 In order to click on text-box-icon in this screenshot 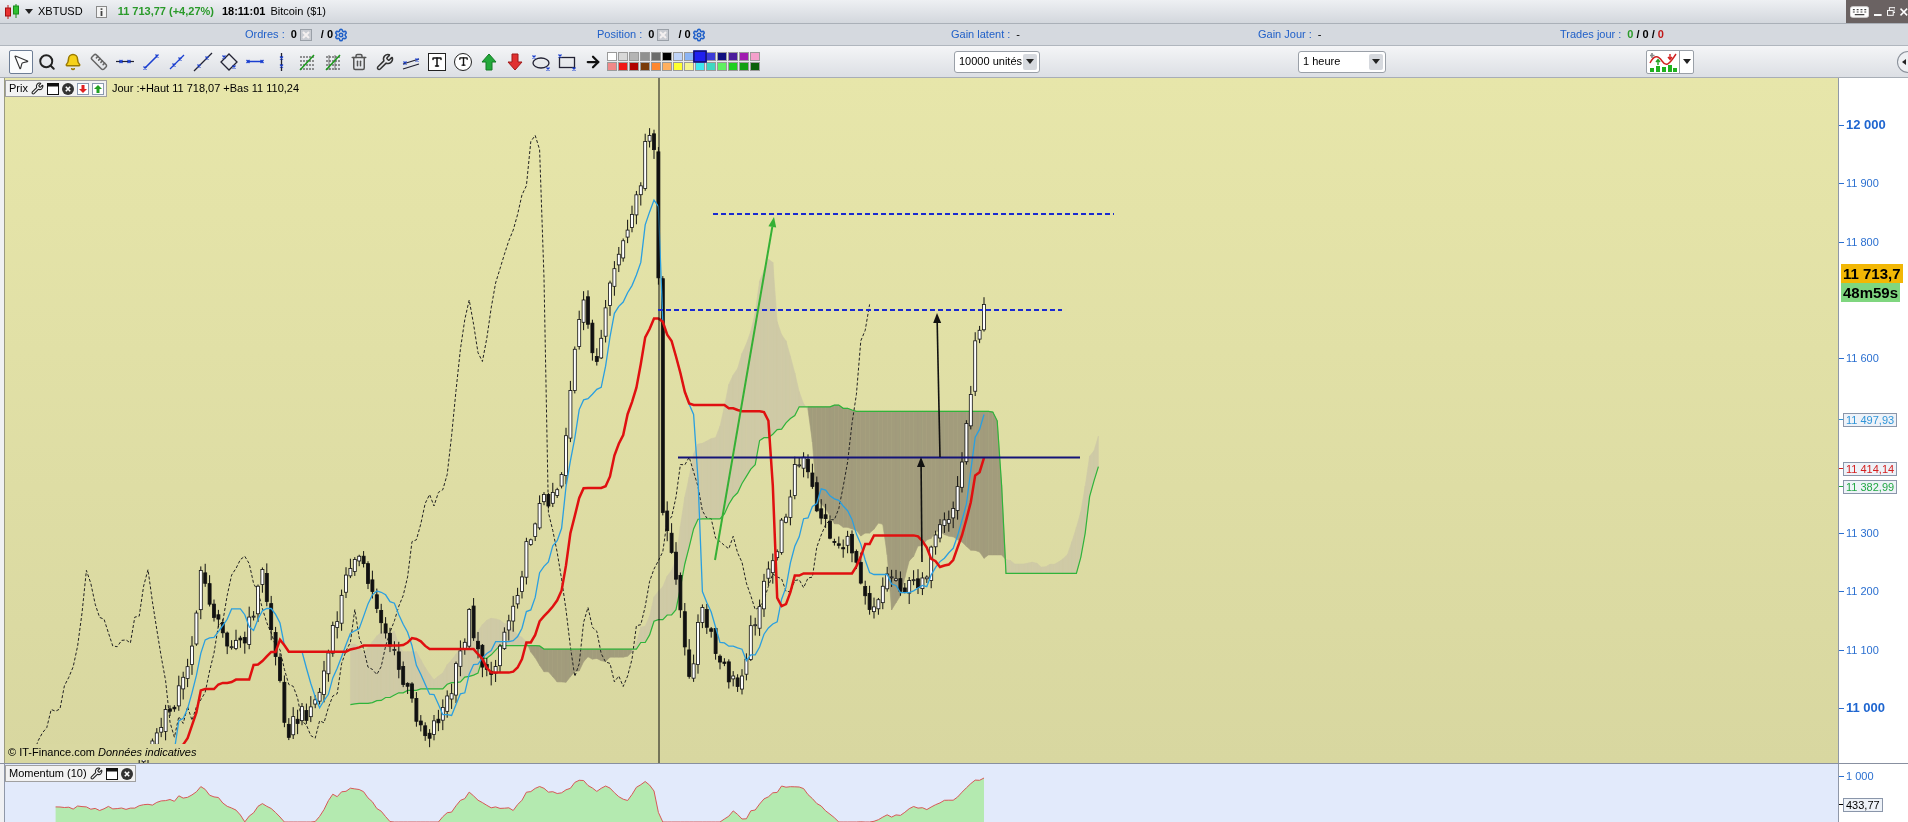, I will do `click(437, 61)`.